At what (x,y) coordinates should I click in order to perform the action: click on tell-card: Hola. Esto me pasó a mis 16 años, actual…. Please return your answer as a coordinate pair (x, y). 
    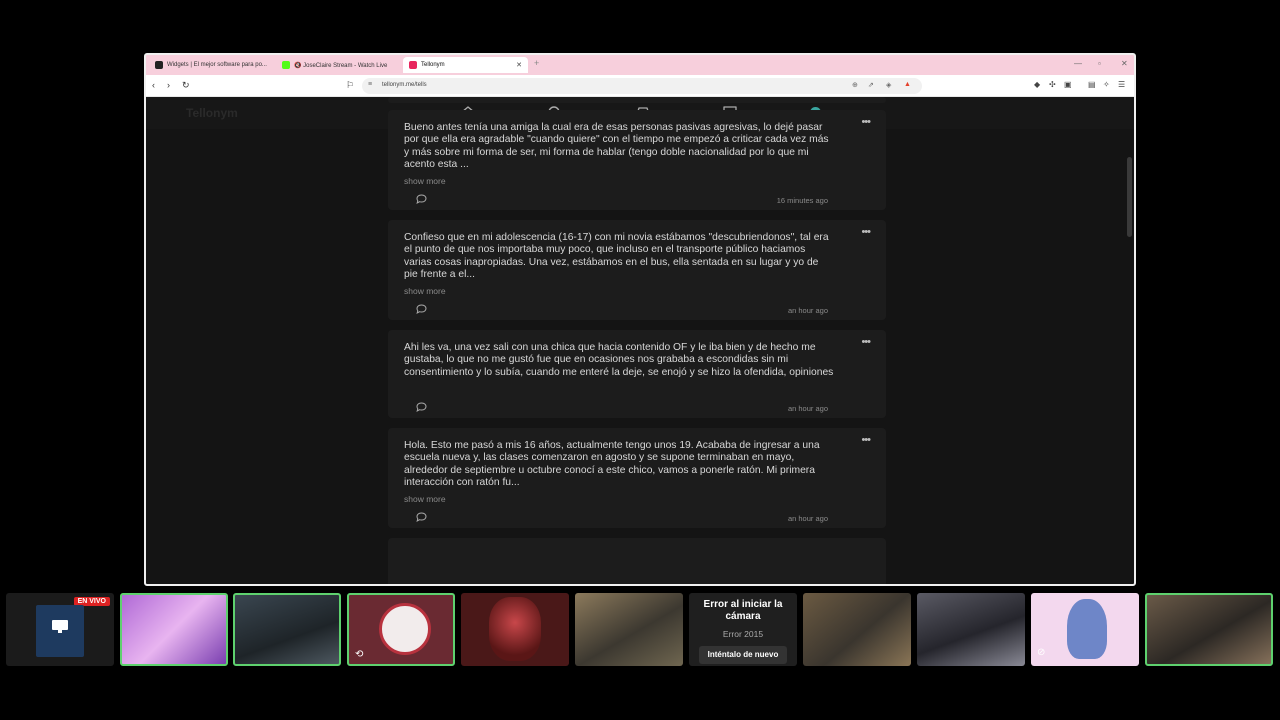
    Looking at the image, I should click on (637, 478).